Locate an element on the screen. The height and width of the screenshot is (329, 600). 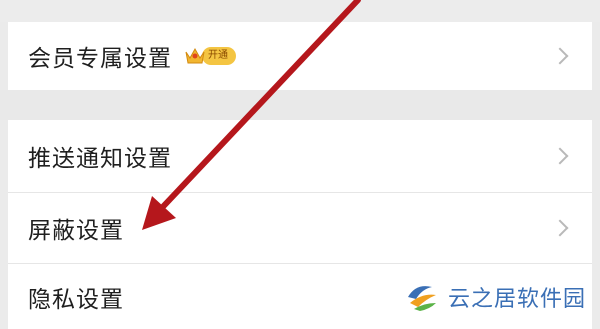
watermark-text: 云之居软件园 is located at coordinates (516, 299).